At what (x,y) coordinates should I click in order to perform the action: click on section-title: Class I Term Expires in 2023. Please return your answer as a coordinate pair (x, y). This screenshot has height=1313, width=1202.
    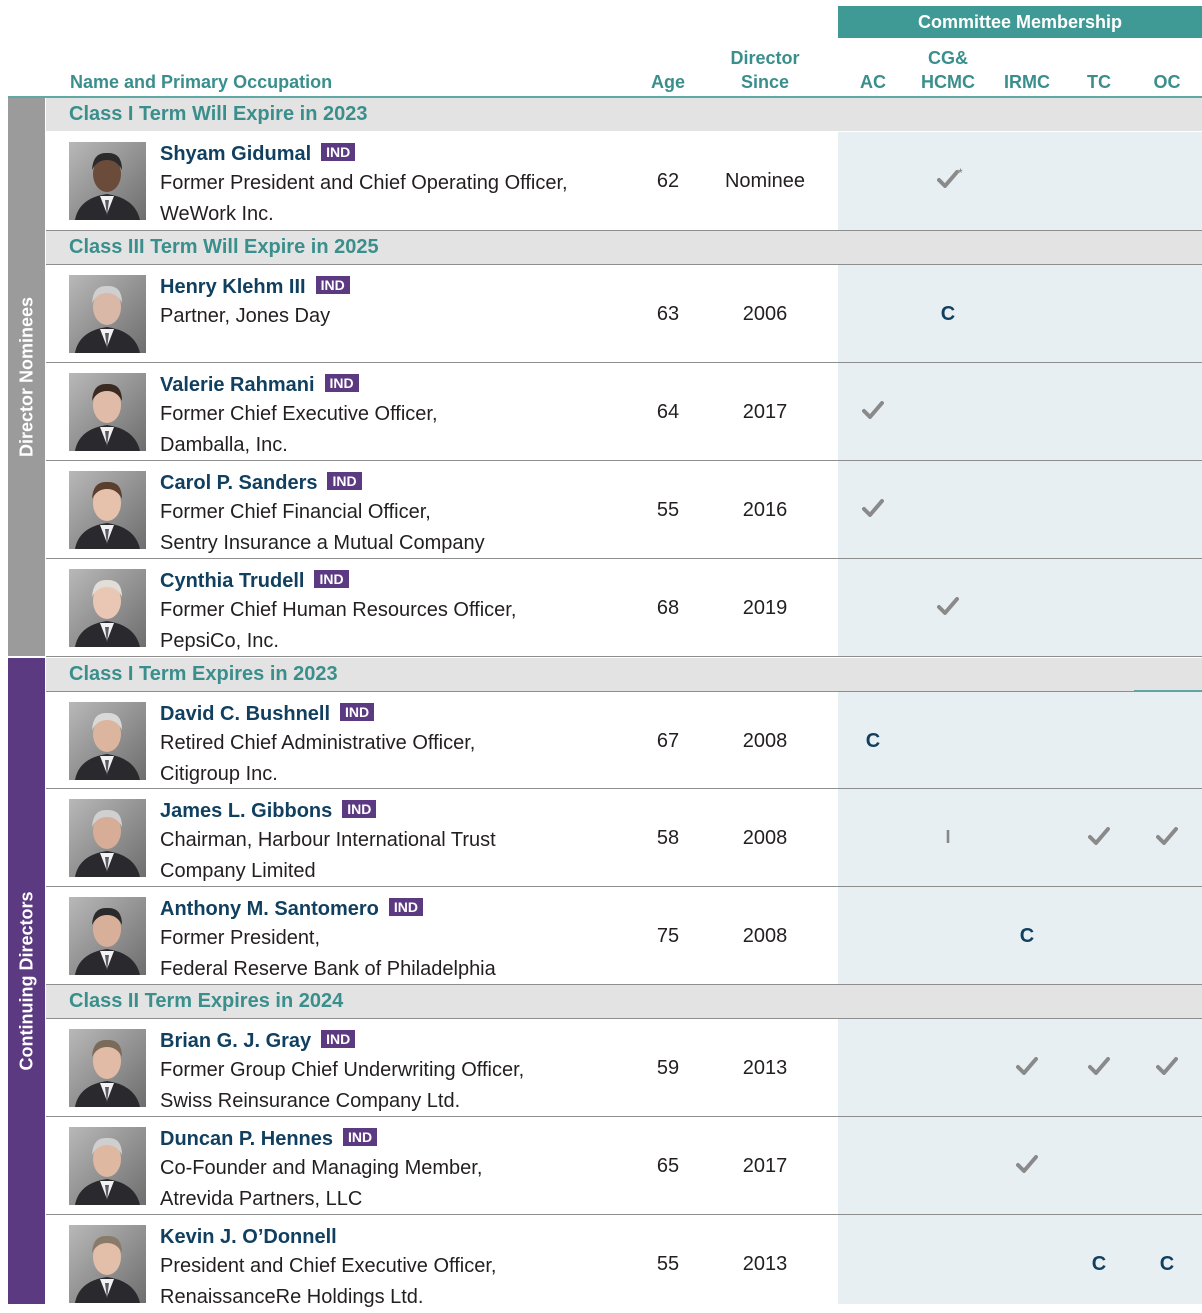
    Looking at the image, I should click on (203, 674).